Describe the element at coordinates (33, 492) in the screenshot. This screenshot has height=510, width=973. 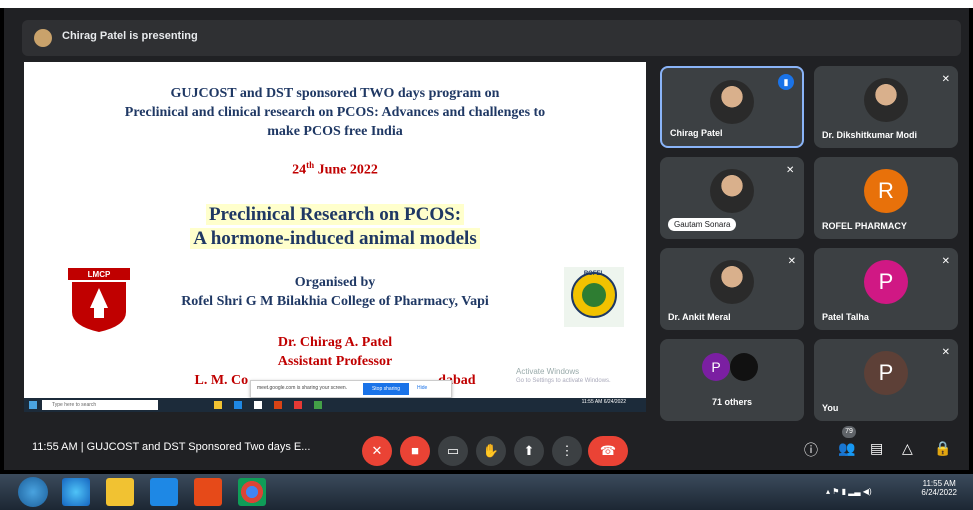
I see `start-button` at that location.